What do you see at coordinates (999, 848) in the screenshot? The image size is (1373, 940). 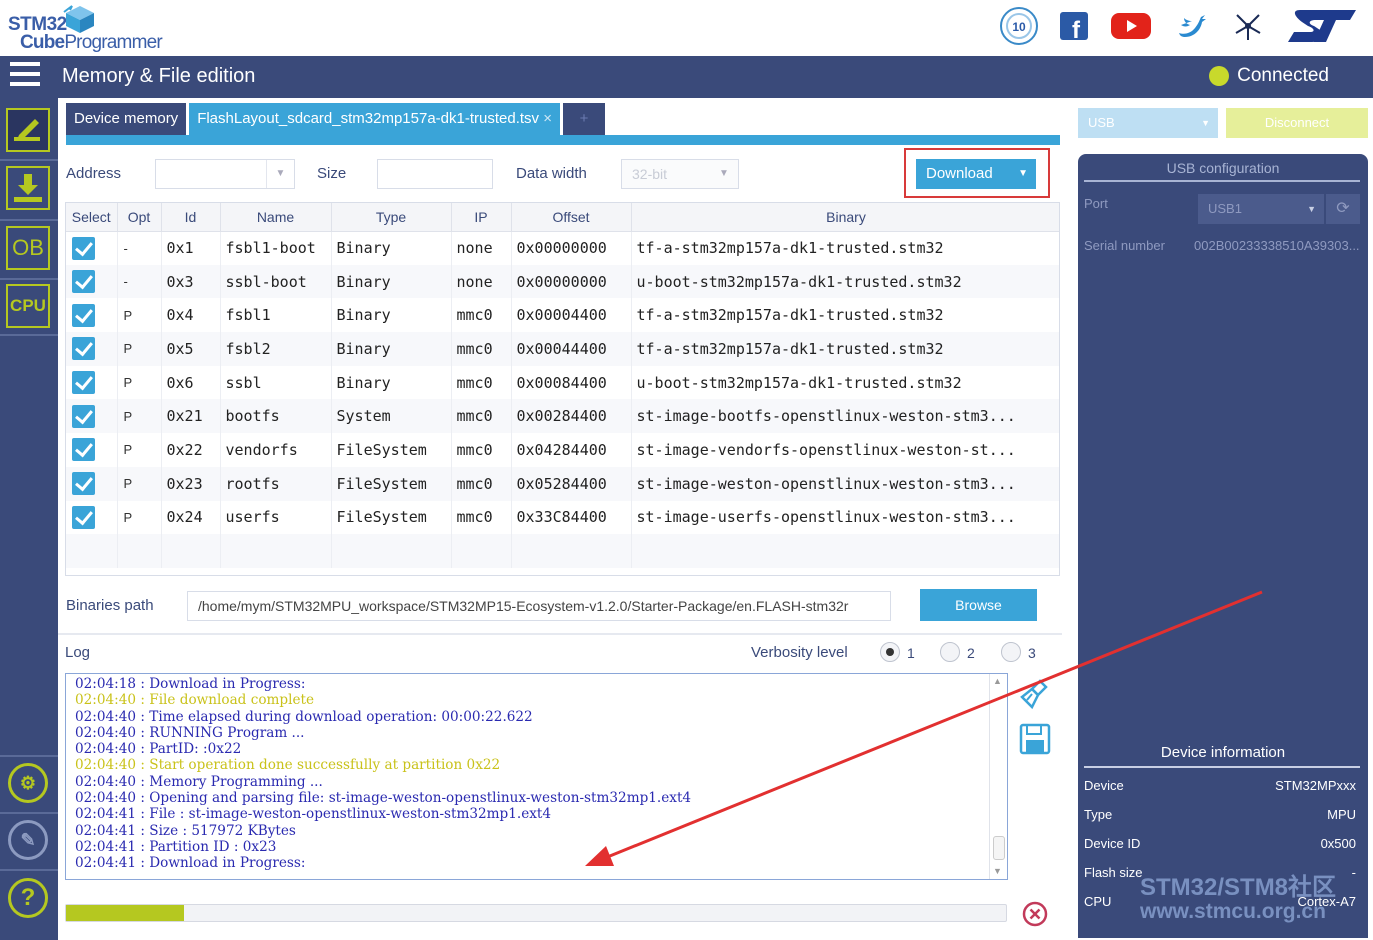 I see `scroll-thumb` at bounding box center [999, 848].